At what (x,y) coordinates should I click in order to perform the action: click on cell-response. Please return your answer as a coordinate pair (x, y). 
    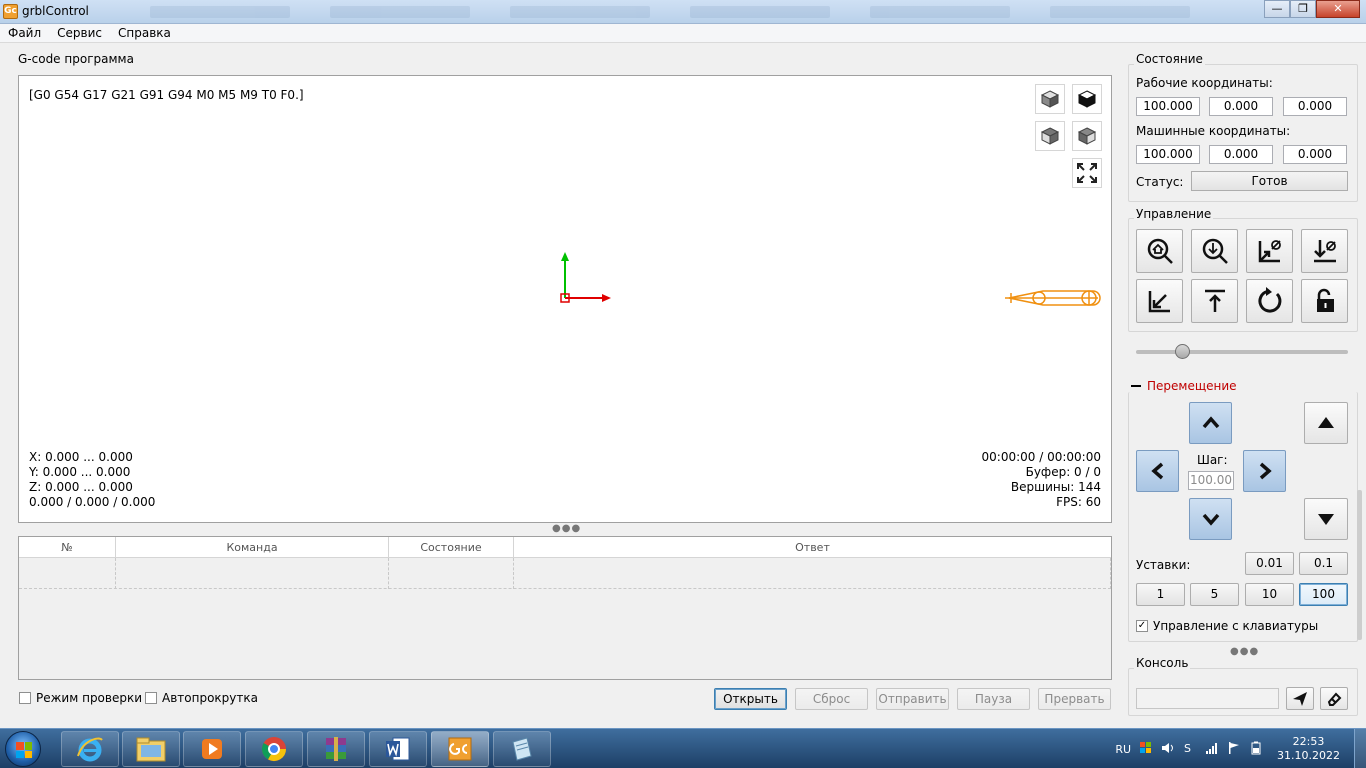
    Looking at the image, I should click on (812, 573).